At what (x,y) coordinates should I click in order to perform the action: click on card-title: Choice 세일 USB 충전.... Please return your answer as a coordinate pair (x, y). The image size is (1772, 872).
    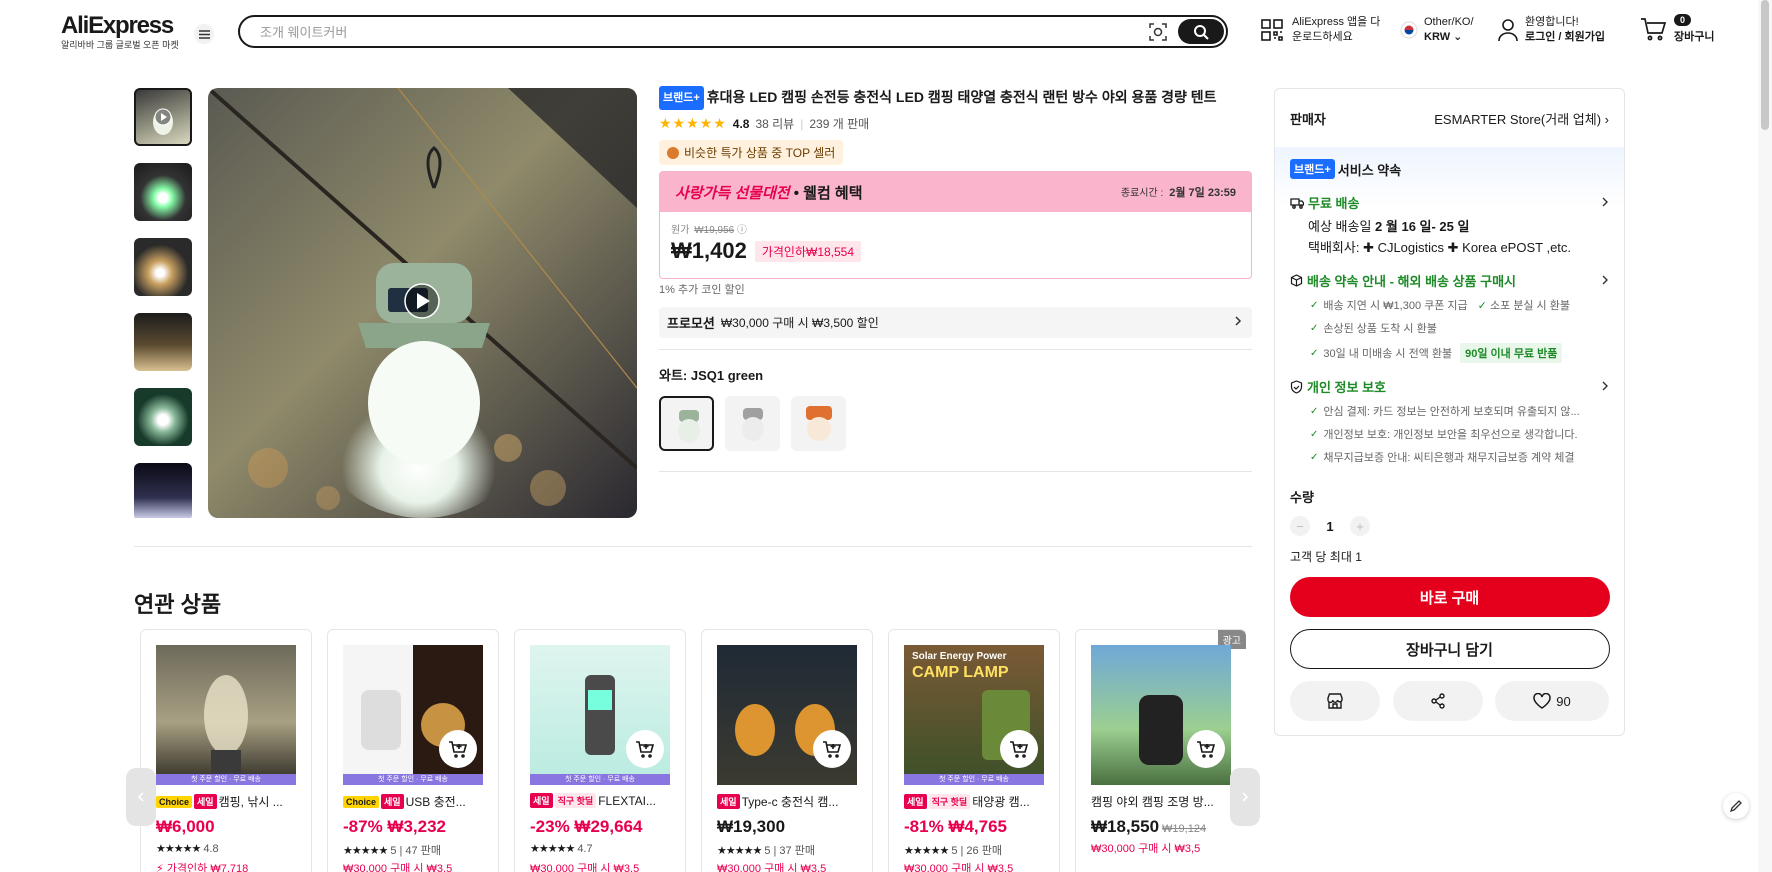
    Looking at the image, I should click on (413, 801).